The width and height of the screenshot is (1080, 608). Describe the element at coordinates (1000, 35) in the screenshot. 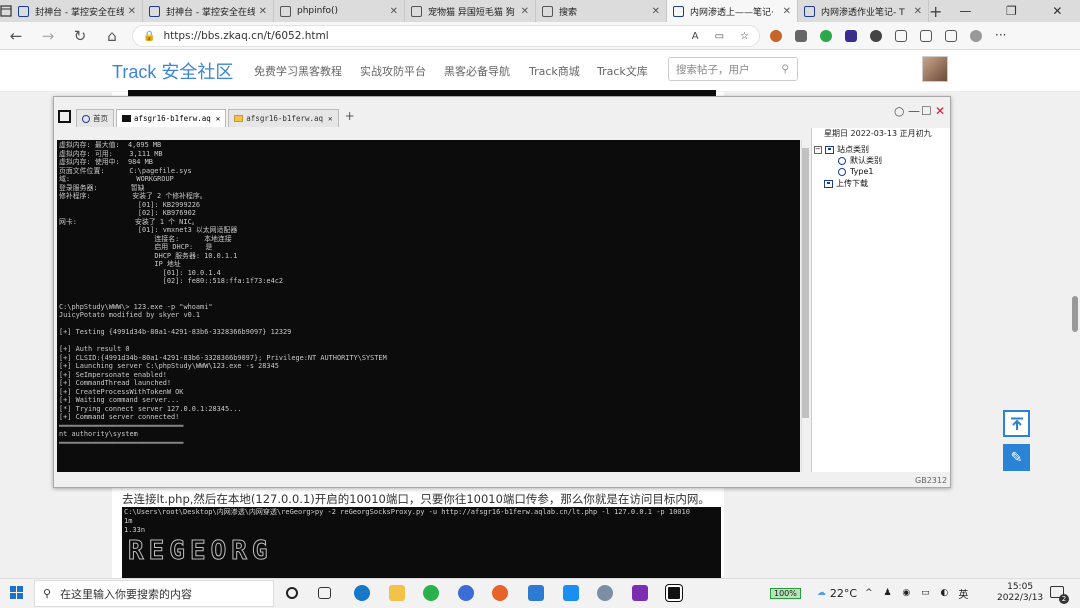

I see `more-menu-icon: ···` at that location.